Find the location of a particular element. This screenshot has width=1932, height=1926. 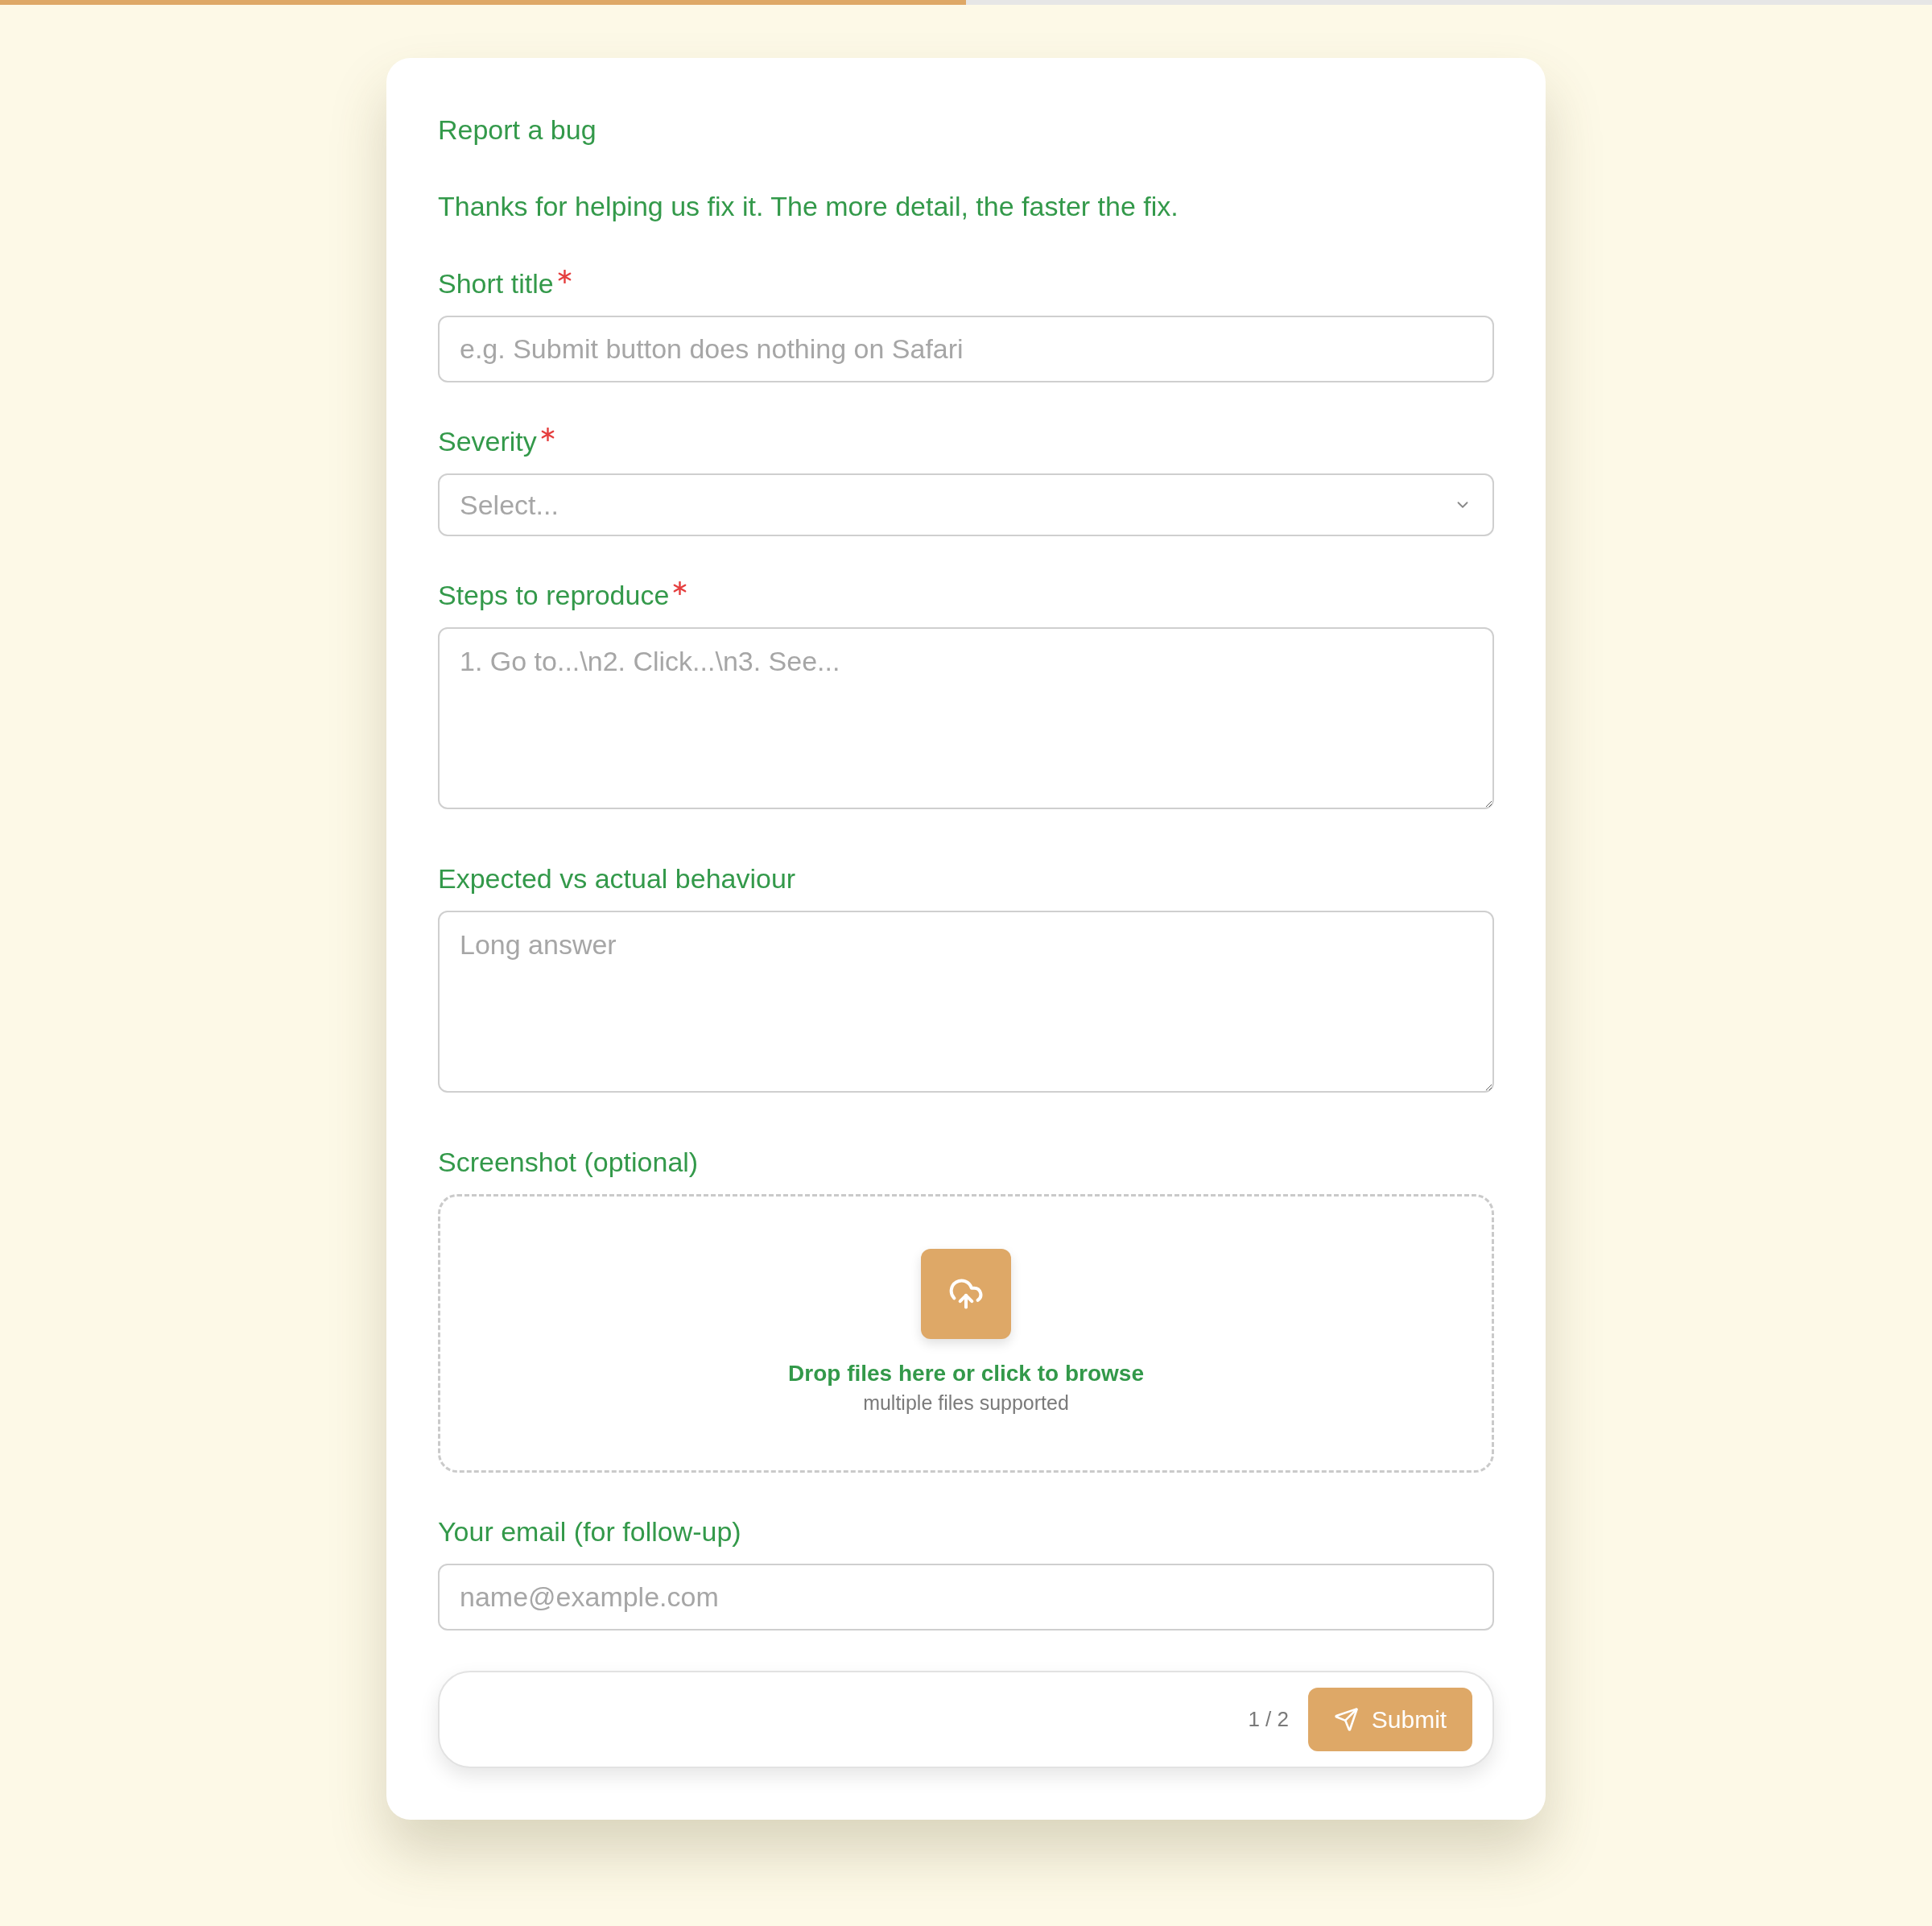

text-area-field: Long answer is located at coordinates (966, 1002).